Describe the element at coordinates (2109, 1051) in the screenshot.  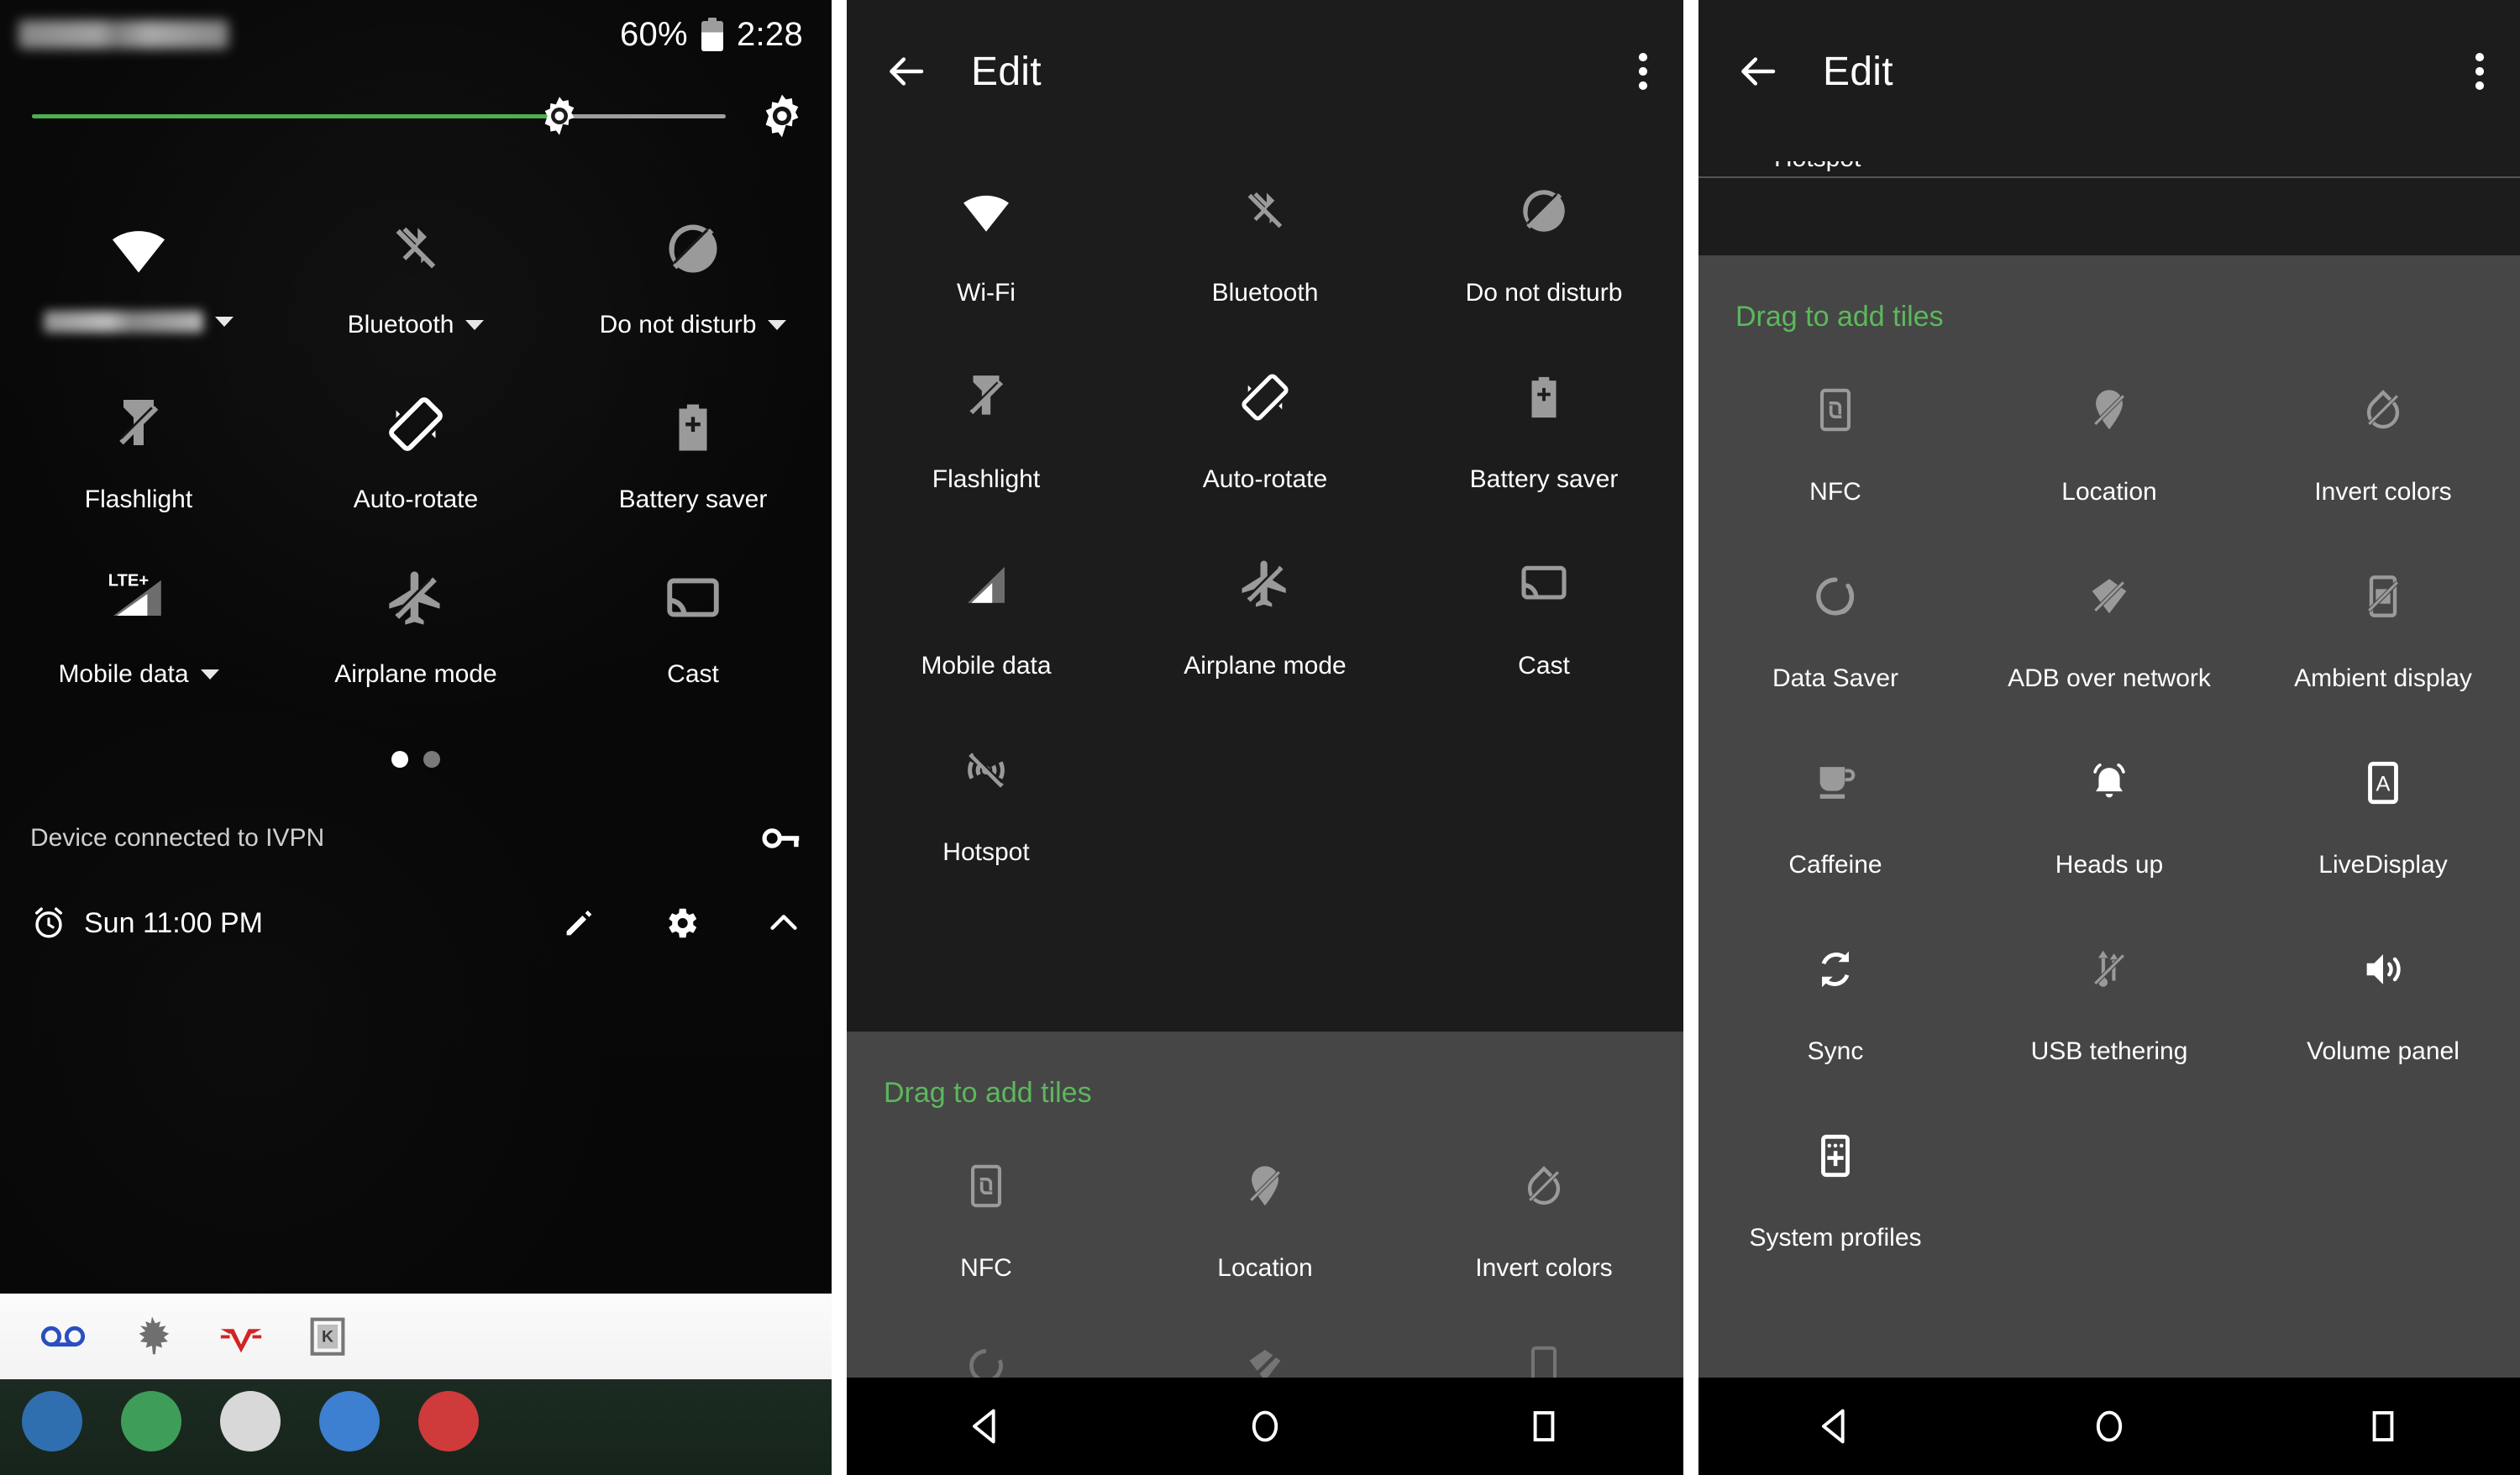
I see `available-tile-label: USB tethering` at that location.